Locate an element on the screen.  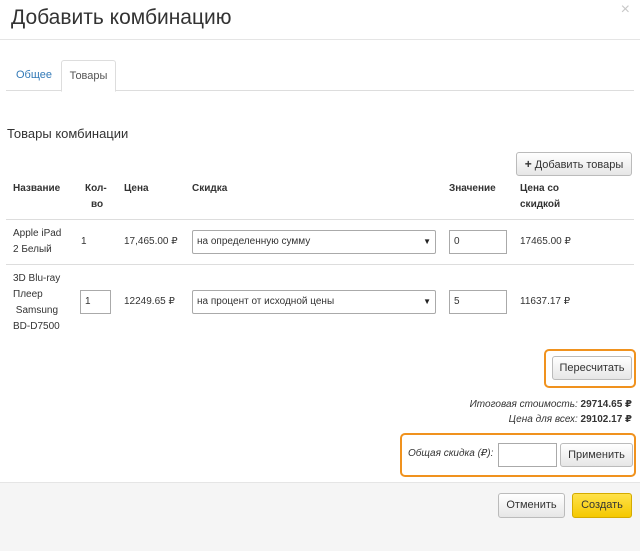
col-header-name: Название is located at coordinates (37, 188).